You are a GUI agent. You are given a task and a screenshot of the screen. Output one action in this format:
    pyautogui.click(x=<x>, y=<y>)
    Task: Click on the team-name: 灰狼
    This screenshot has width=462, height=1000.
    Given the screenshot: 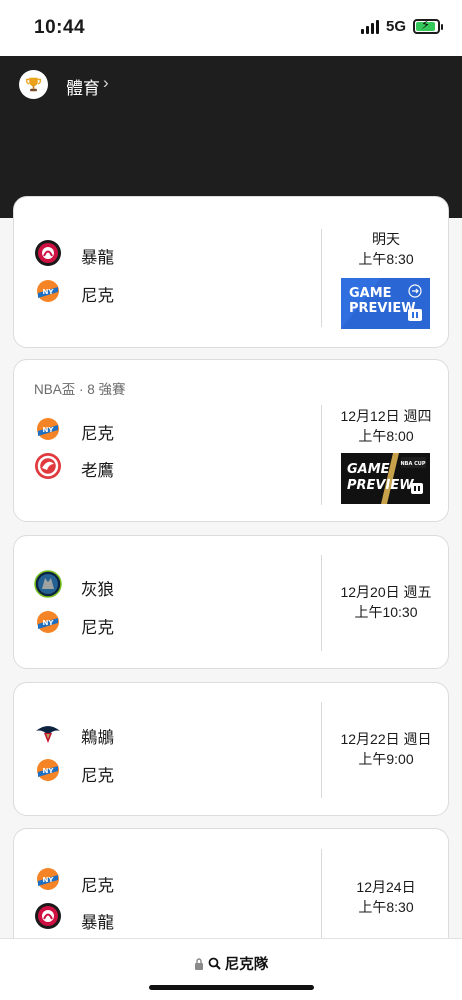 What is the action you would take?
    pyautogui.click(x=97, y=590)
    